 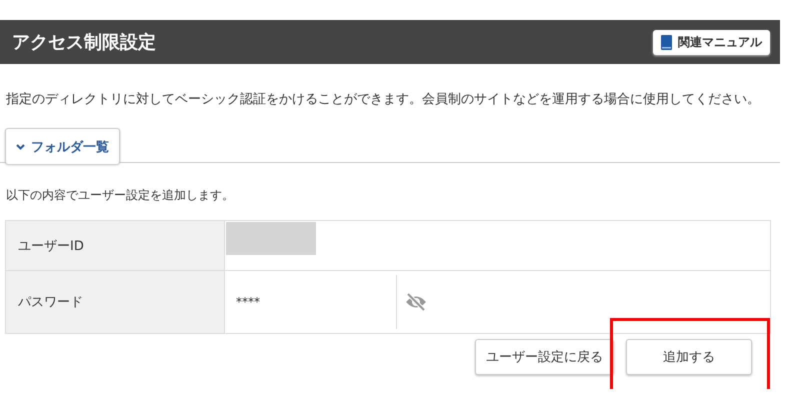 I want to click on password-field: ****, so click(x=311, y=302).